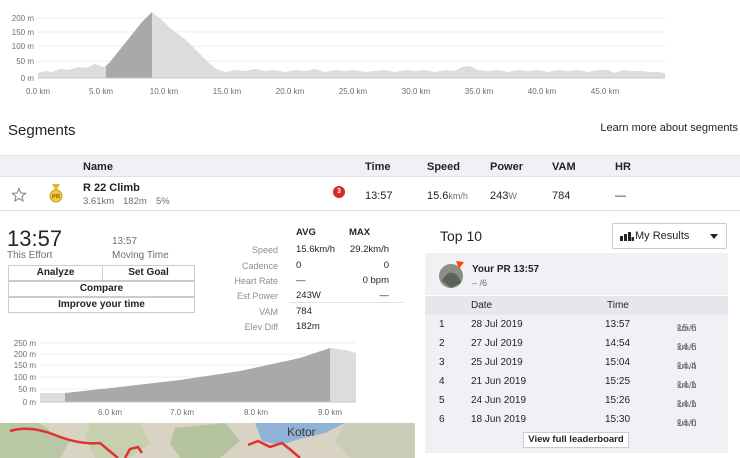 Image resolution: width=740 pixels, height=458 pixels. What do you see at coordinates (564, 167) in the screenshot?
I see `col-vam: VAM` at bounding box center [564, 167].